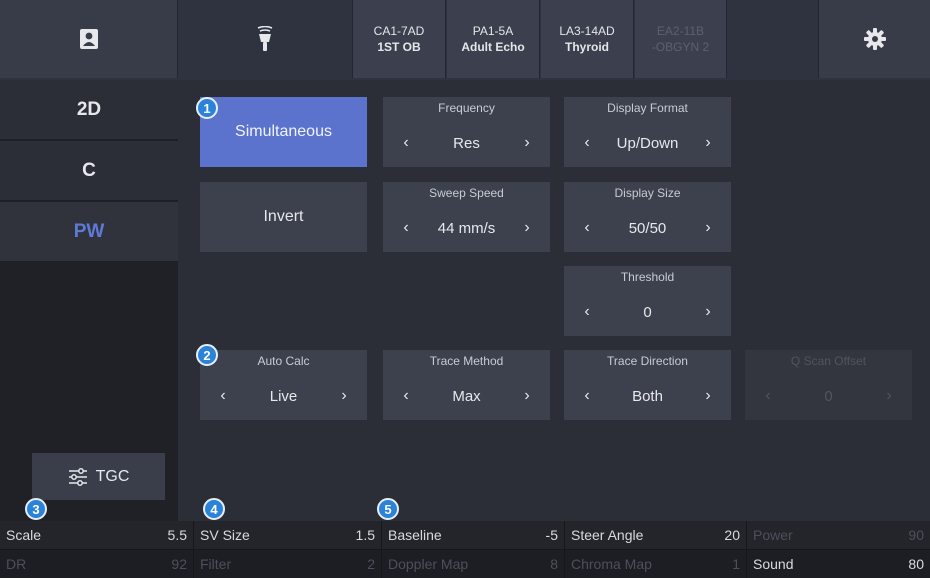 This screenshot has width=930, height=578. What do you see at coordinates (428, 564) in the screenshot?
I see `param-label: Doppler Map` at bounding box center [428, 564].